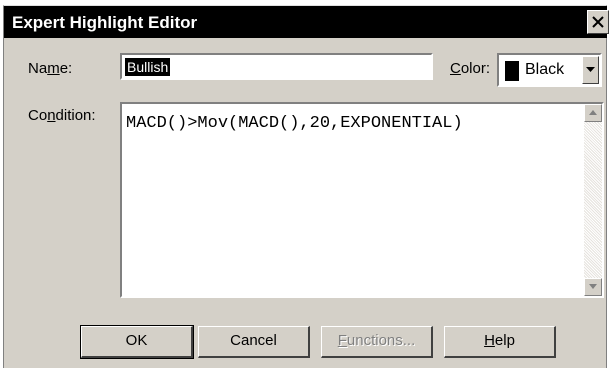  I want to click on help-button: Help, so click(500, 342).